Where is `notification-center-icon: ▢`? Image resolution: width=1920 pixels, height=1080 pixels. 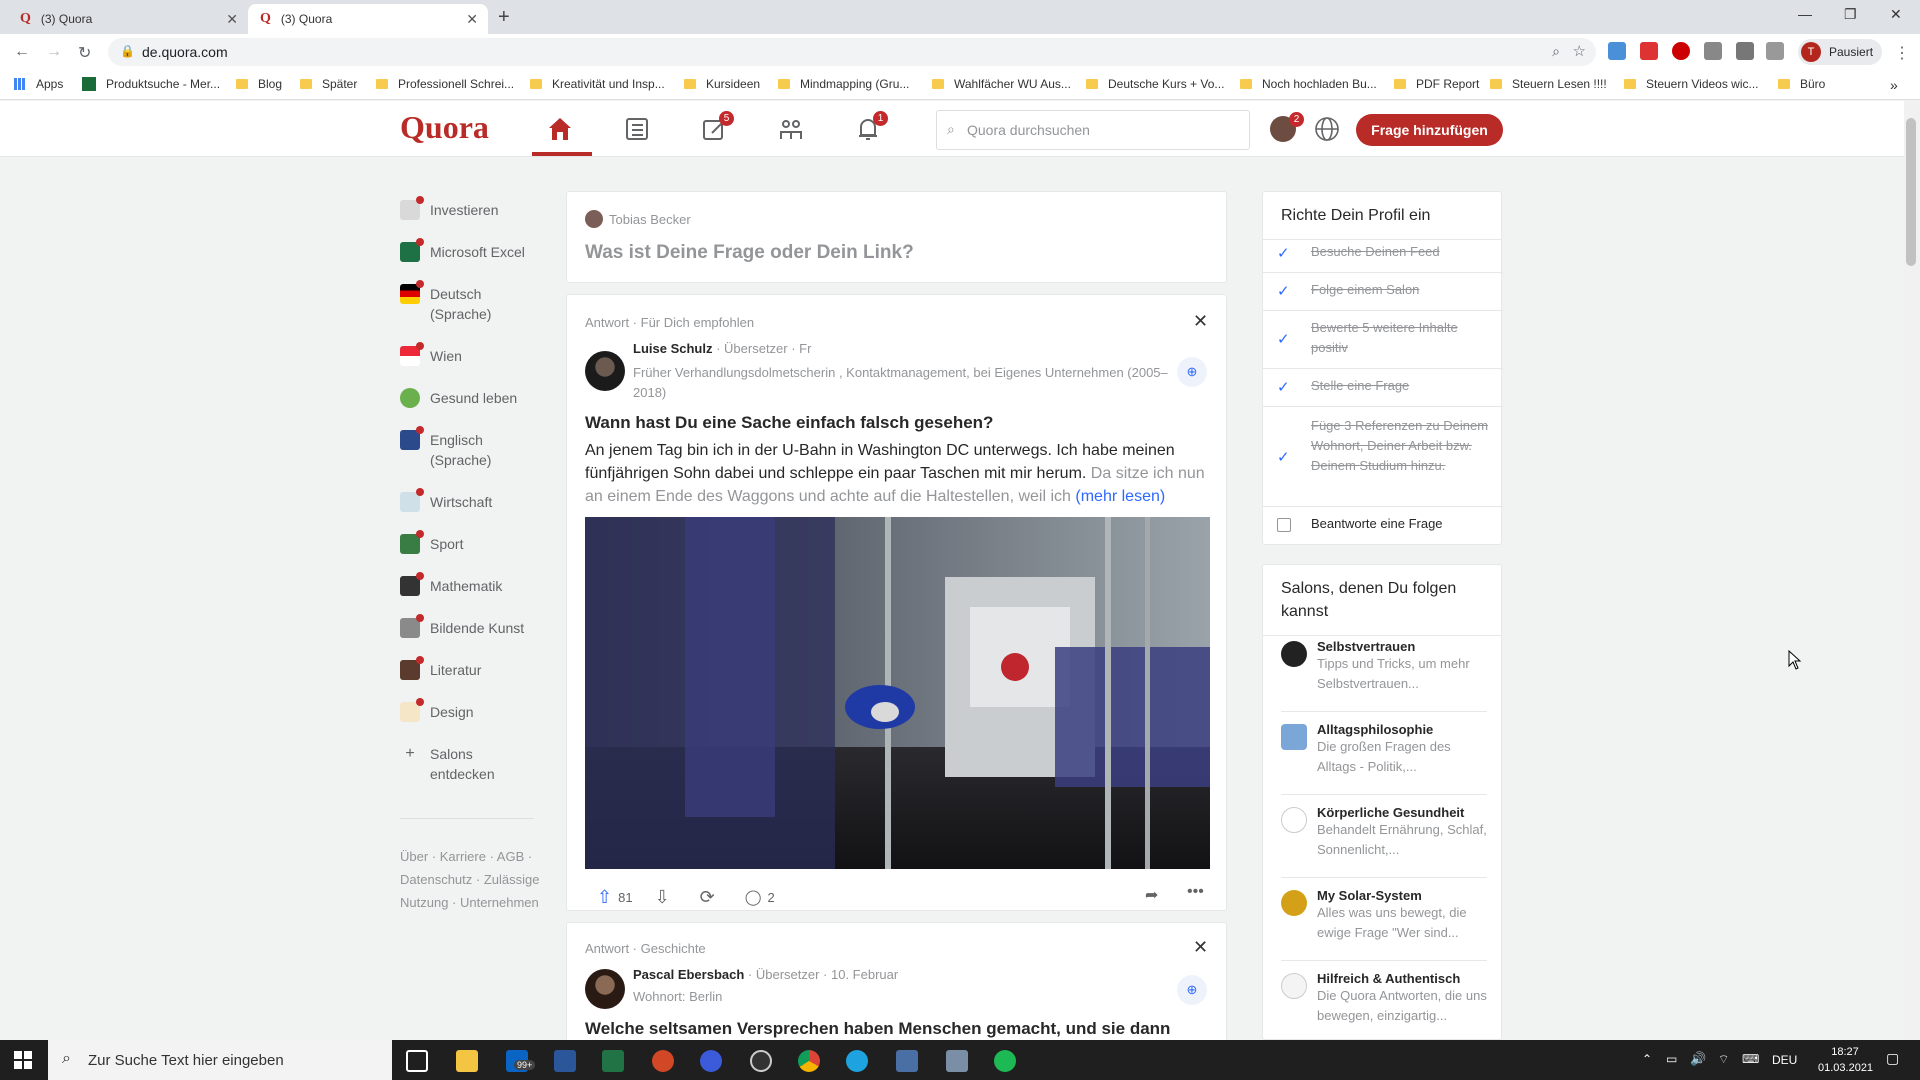
notification-center-icon: ▢ is located at coordinates (1892, 1058).